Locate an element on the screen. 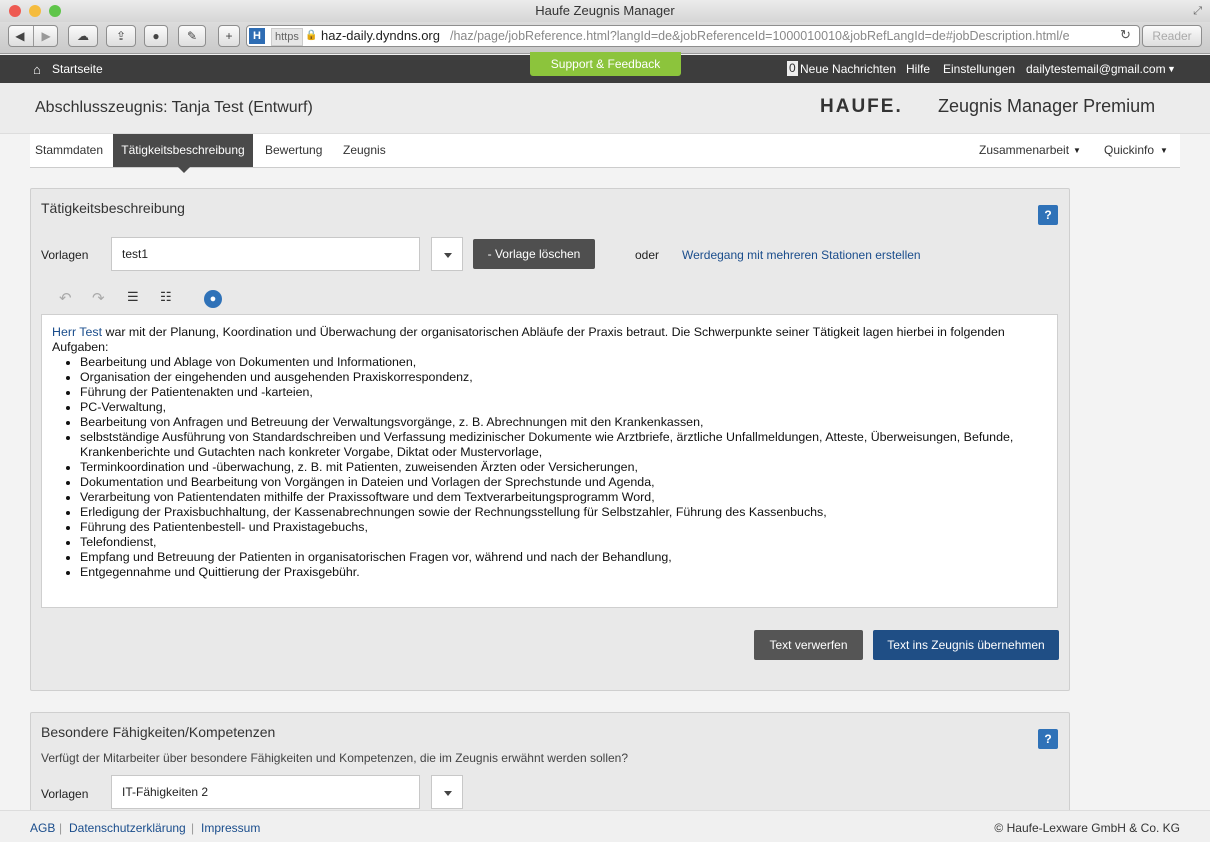 The height and width of the screenshot is (842, 1210). tab-taetigkeitsbeschreibung: Tätigkeitsbeschreibung is located at coordinates (183, 150).